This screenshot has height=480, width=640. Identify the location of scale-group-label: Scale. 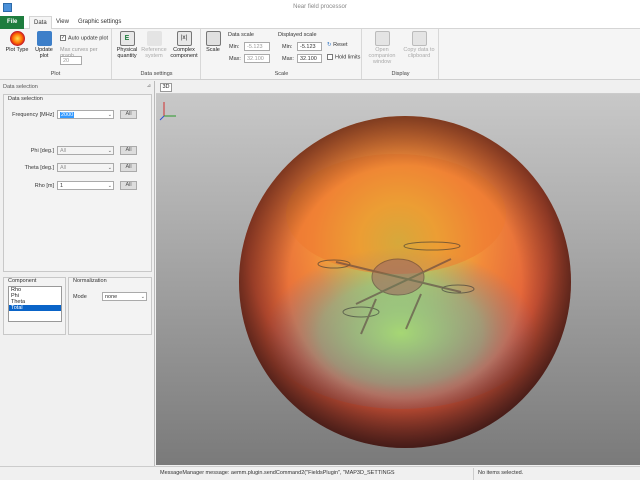
(281, 74).